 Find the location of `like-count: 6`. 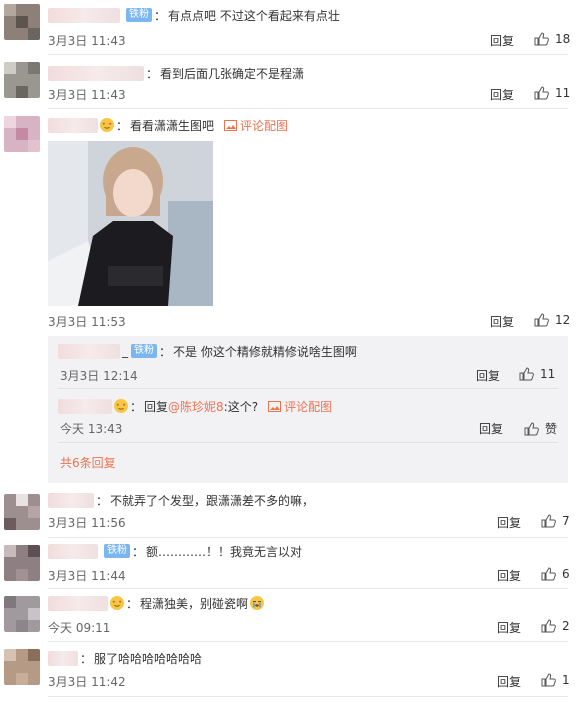

like-count: 6 is located at coordinates (566, 574).